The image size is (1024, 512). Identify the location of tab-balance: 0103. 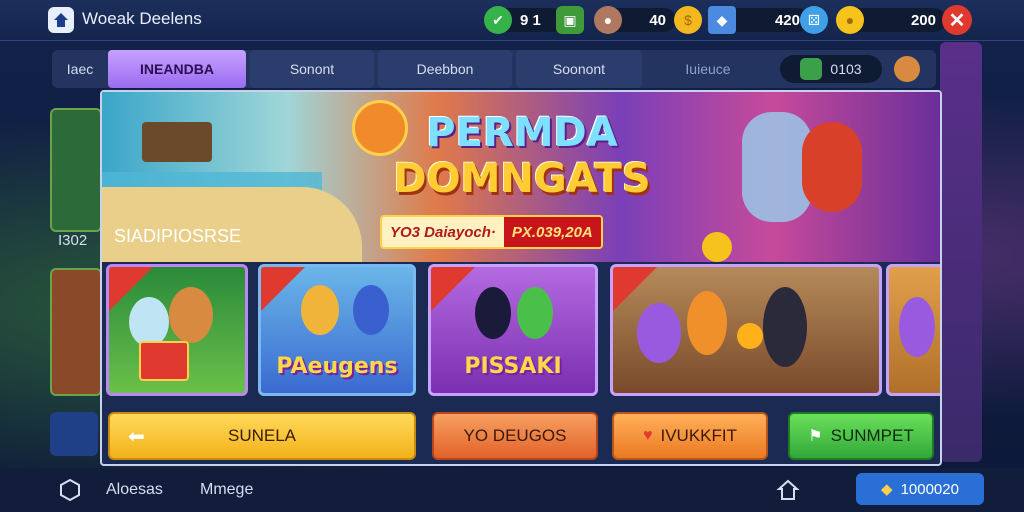
(831, 69).